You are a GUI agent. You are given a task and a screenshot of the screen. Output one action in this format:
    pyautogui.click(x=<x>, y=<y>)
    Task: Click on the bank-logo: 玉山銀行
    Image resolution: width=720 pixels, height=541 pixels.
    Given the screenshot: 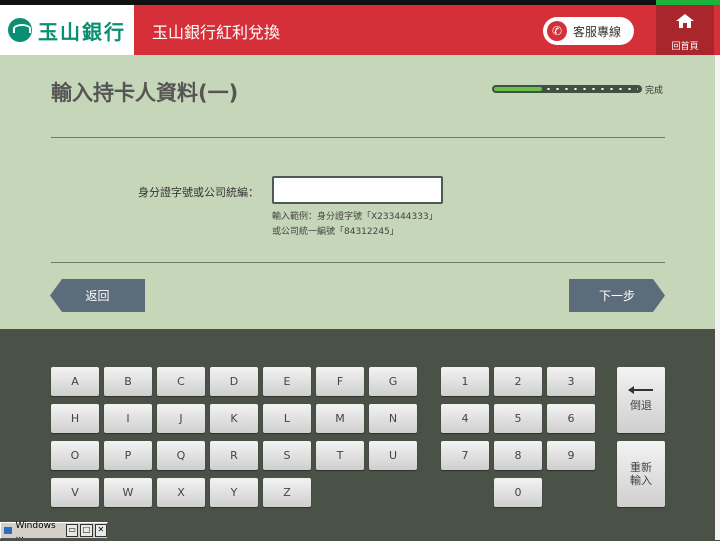 What is the action you would take?
    pyautogui.click(x=67, y=30)
    